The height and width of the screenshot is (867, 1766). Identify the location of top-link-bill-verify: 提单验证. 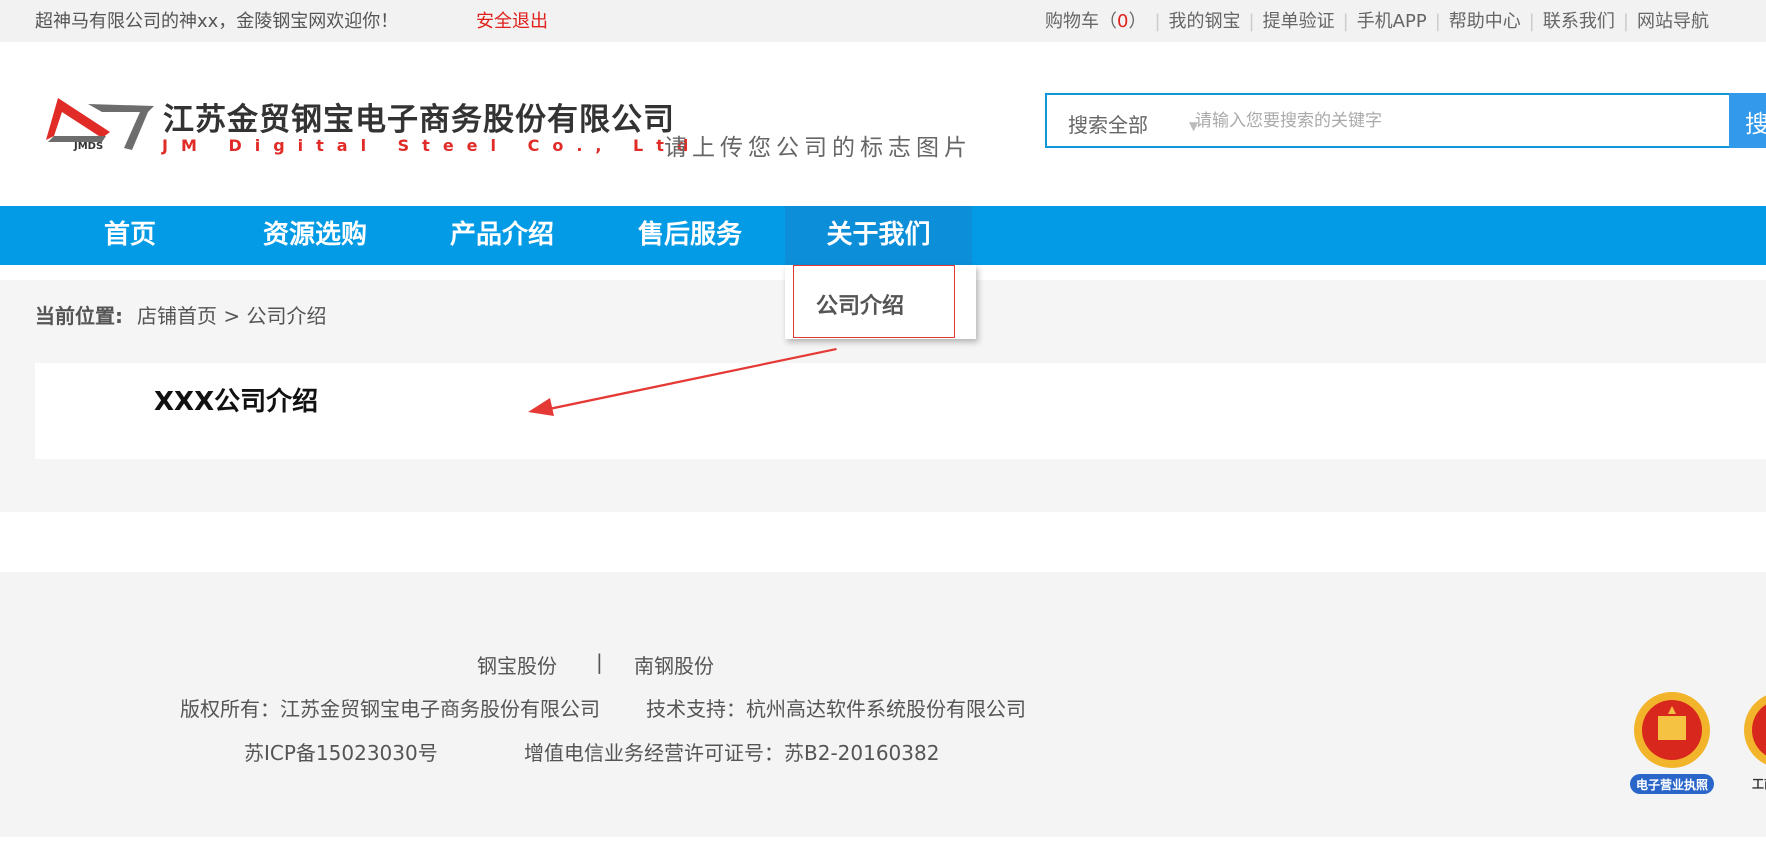
(1299, 20).